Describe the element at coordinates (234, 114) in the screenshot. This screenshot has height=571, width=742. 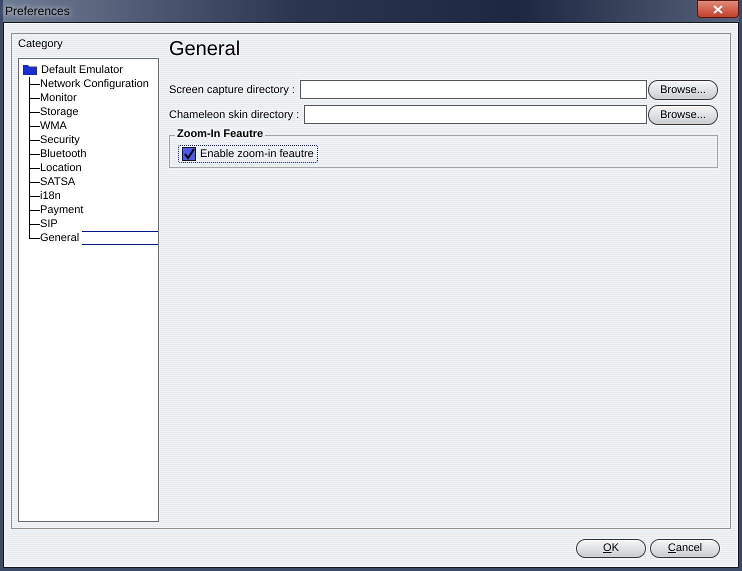
I see `field-label: Chameleon skin directory :` at that location.